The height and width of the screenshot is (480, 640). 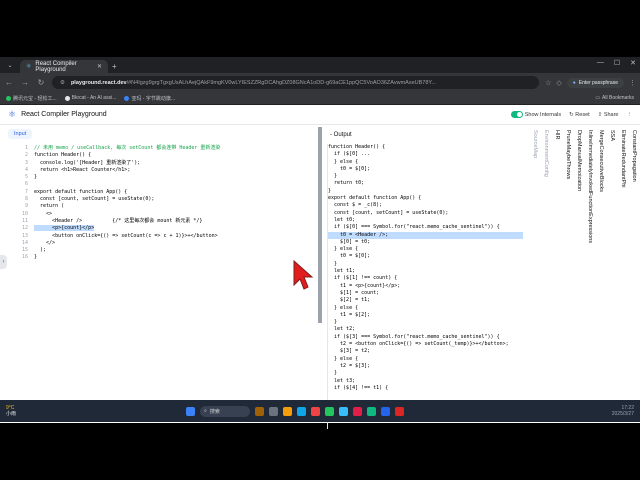 What do you see at coordinates (12, 114) in the screenshot?
I see `react-logo-icon: ⚛` at bounding box center [12, 114].